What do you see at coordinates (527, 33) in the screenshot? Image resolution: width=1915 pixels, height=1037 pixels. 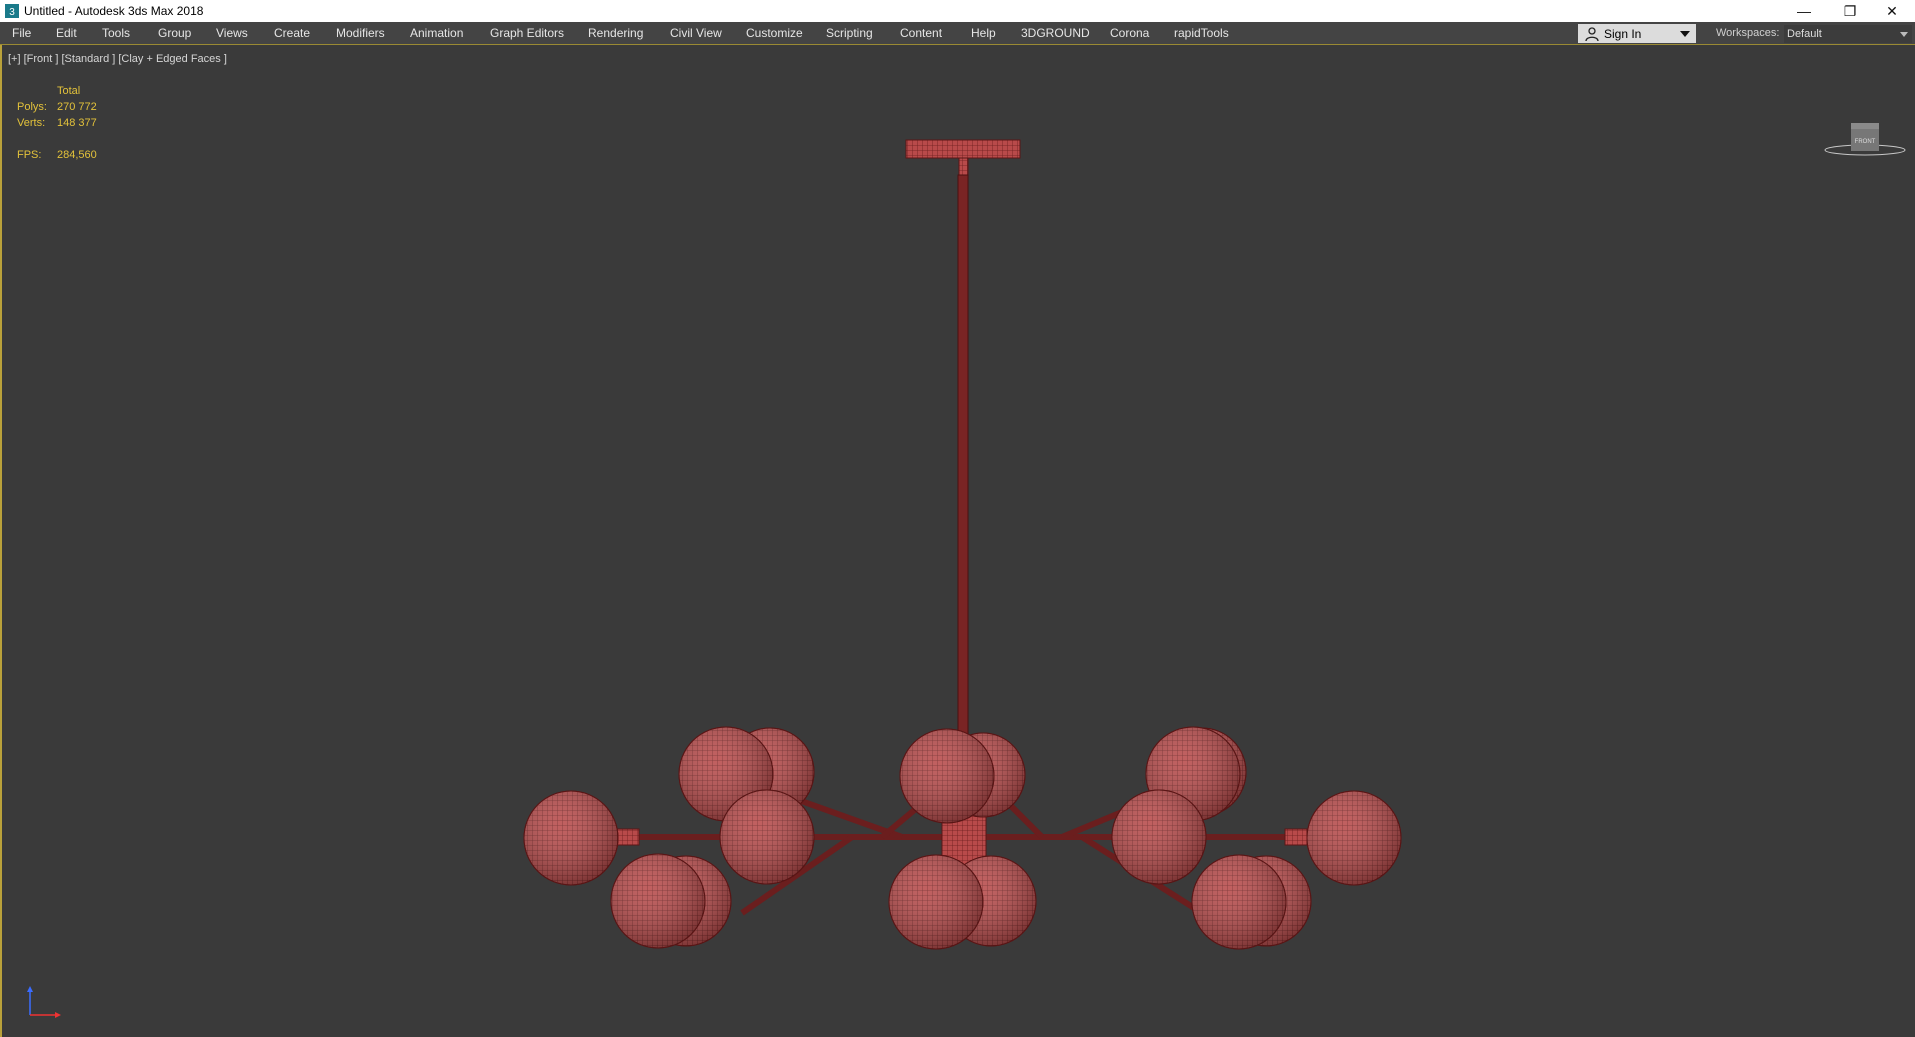 I see `menu-graph-editors: Graph Editors` at bounding box center [527, 33].